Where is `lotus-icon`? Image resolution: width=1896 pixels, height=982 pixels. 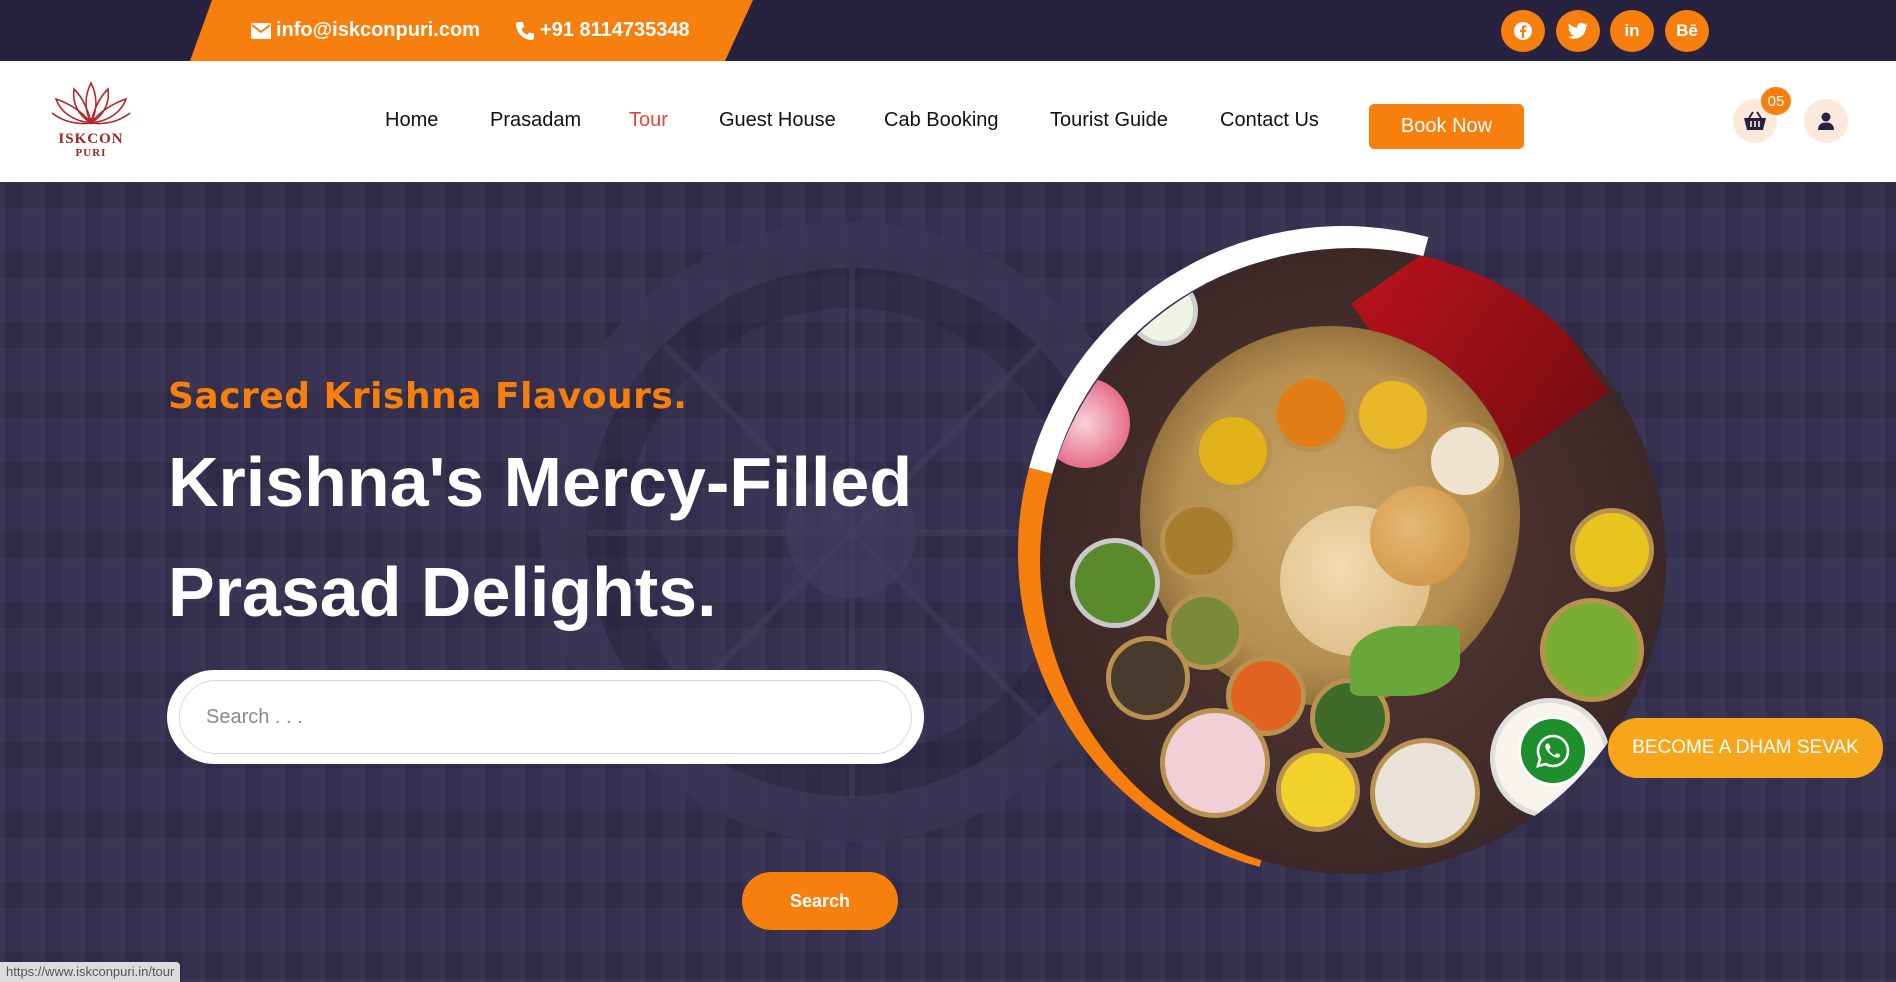 lotus-icon is located at coordinates (91, 103).